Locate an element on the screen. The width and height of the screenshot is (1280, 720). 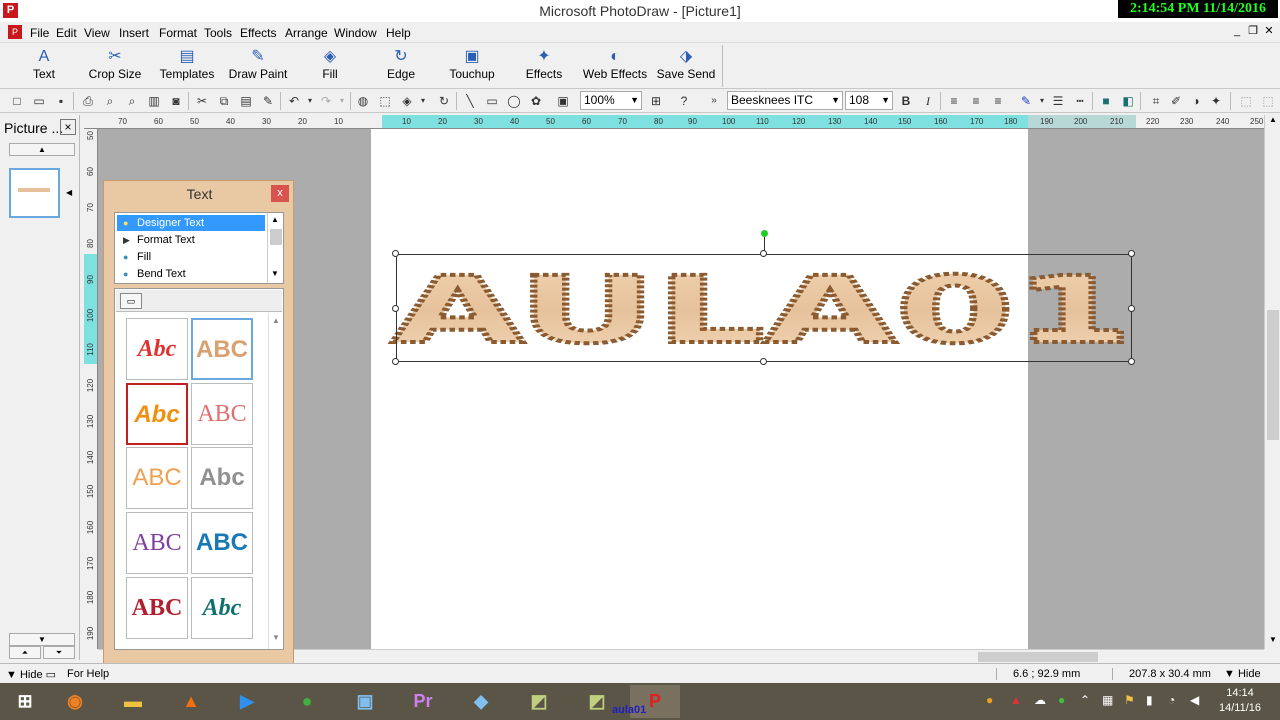
picture-list-scroll-up: ▲ is located at coordinates (42, 149).